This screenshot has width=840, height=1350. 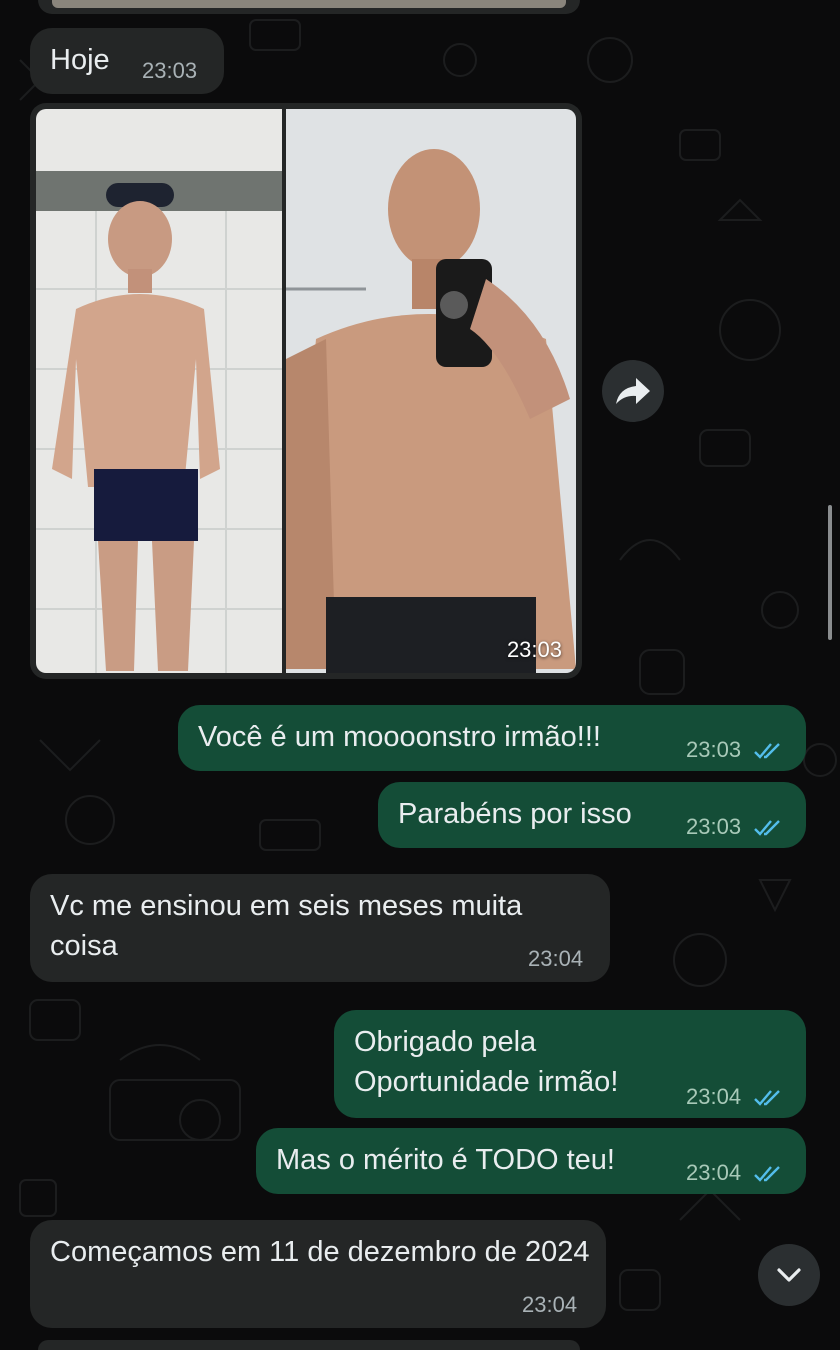 I want to click on message-outgoing-1: Você é um moooonstro irmão!!! 23:03, so click(x=492, y=738).